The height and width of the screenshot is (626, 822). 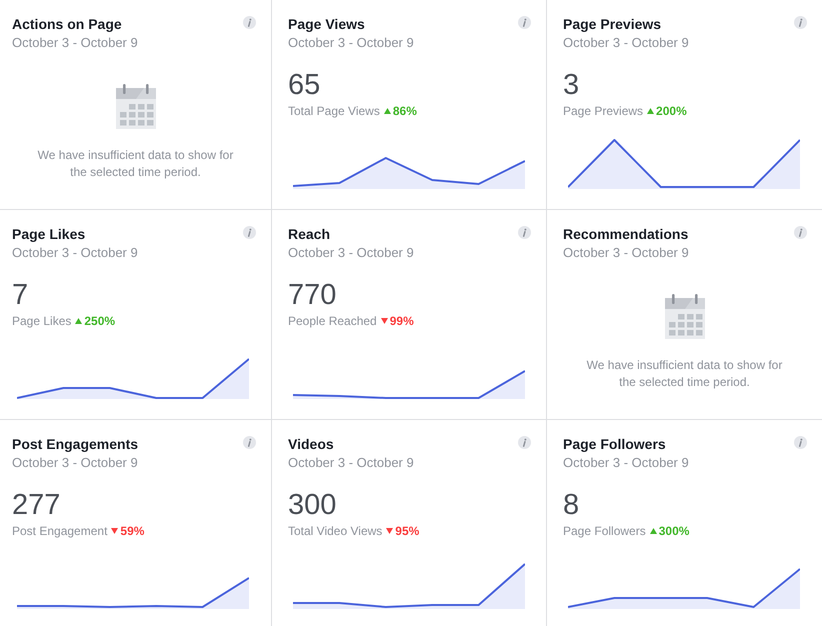 What do you see at coordinates (67, 24) in the screenshot?
I see `card-title: Actions on Page` at bounding box center [67, 24].